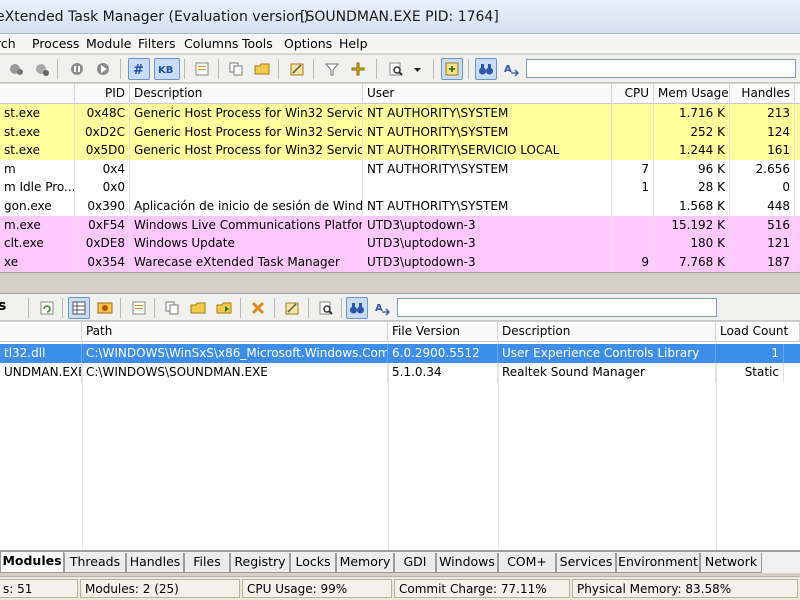 This screenshot has height=600, width=800. What do you see at coordinates (487, 188) in the screenshot?
I see `process-user` at bounding box center [487, 188].